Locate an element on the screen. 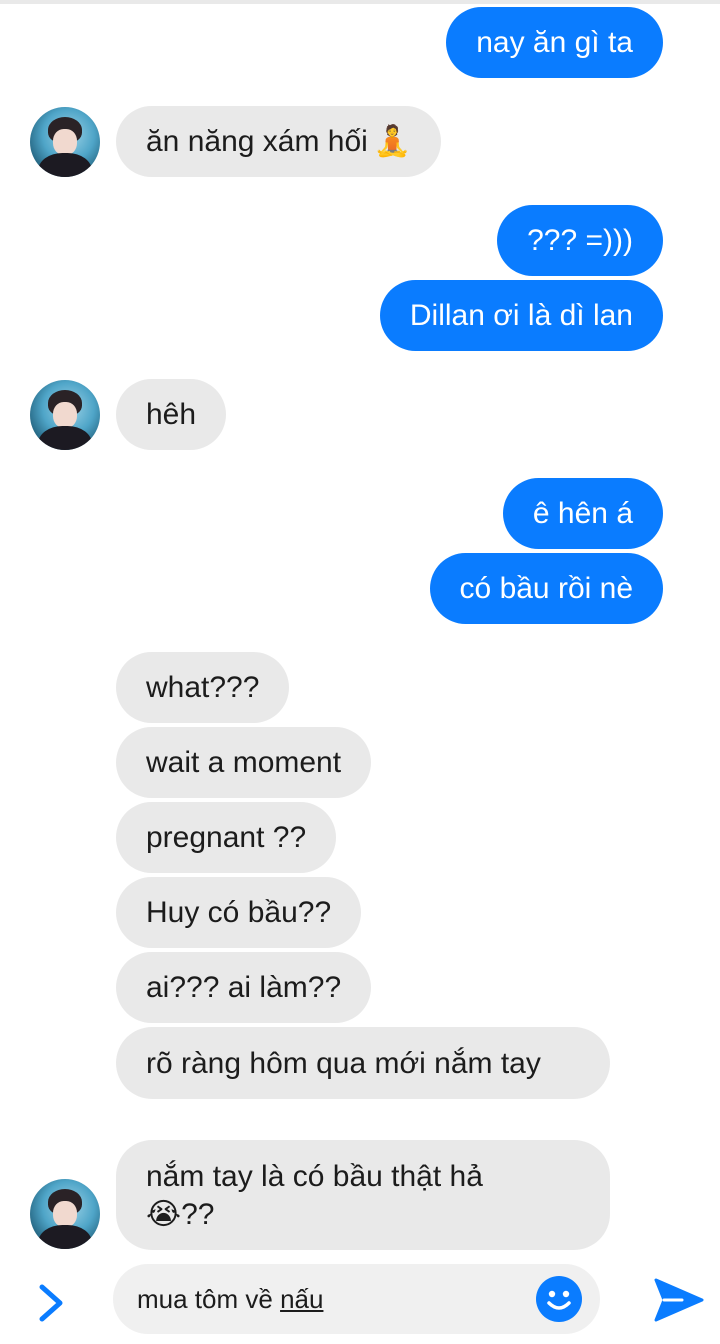  outgoing-message: nay ăn gì ta is located at coordinates (554, 42).